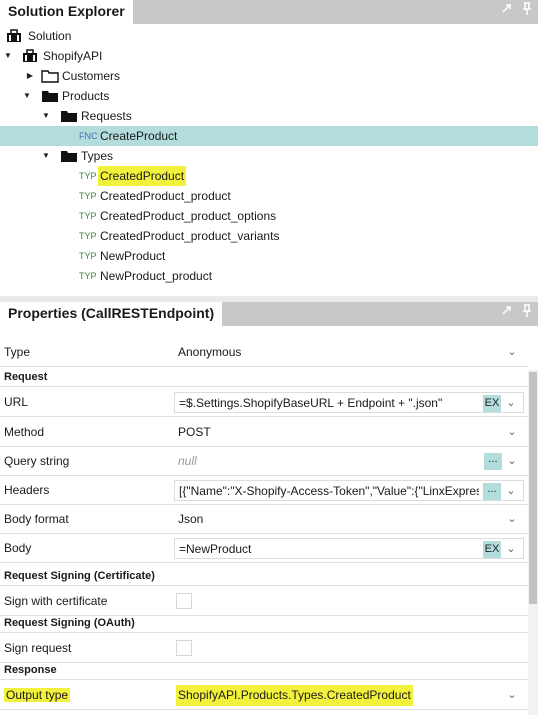  What do you see at coordinates (264, 576) in the screenshot?
I see `section-request-signing-certificate: Request Signing (Certificate)` at bounding box center [264, 576].